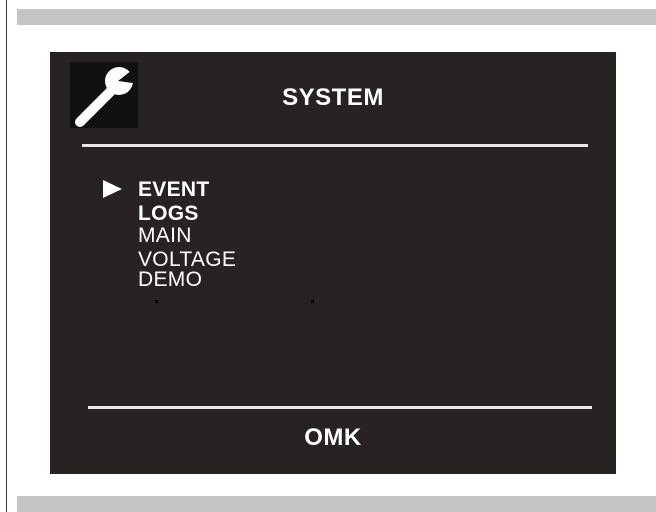 The image size is (656, 512). I want to click on bottom-frame-band, so click(336, 504).